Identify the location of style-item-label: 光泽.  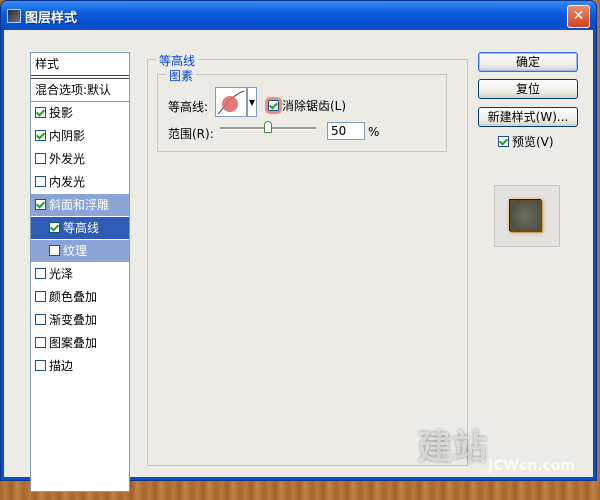
(61, 274).